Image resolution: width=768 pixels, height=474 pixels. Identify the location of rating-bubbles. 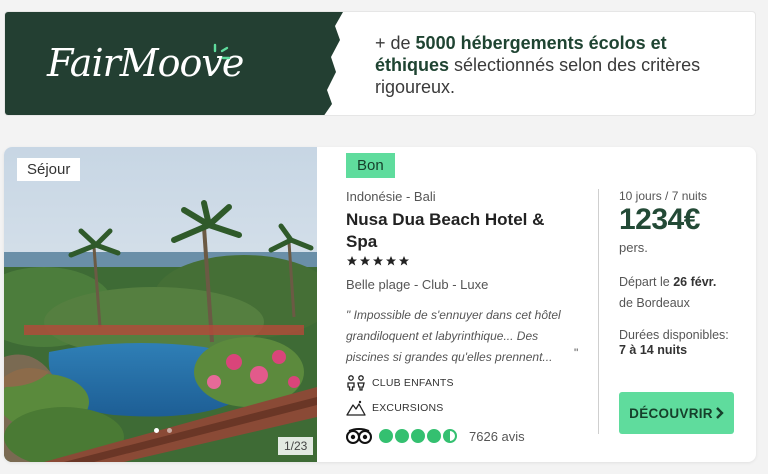
(418, 436).